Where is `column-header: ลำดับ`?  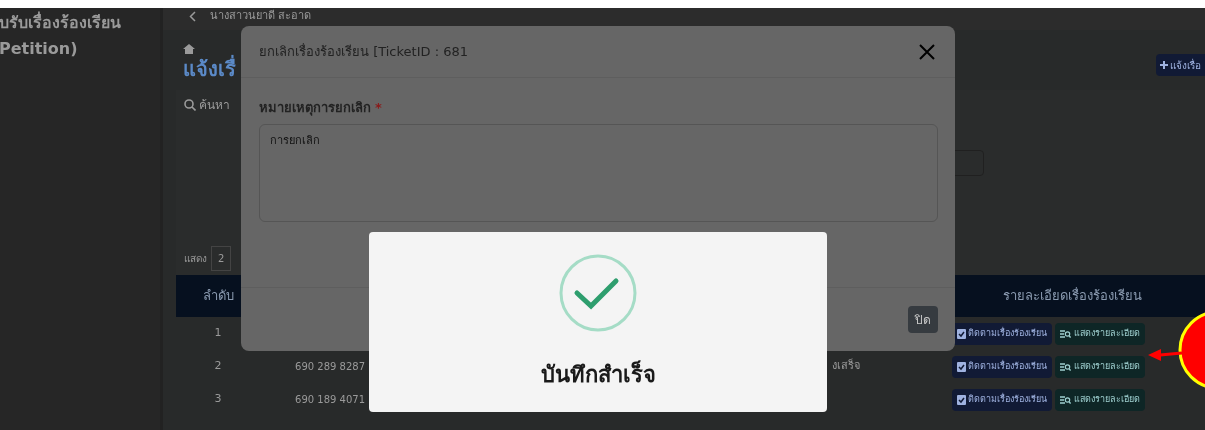
column-header: ลำดับ is located at coordinates (218, 296).